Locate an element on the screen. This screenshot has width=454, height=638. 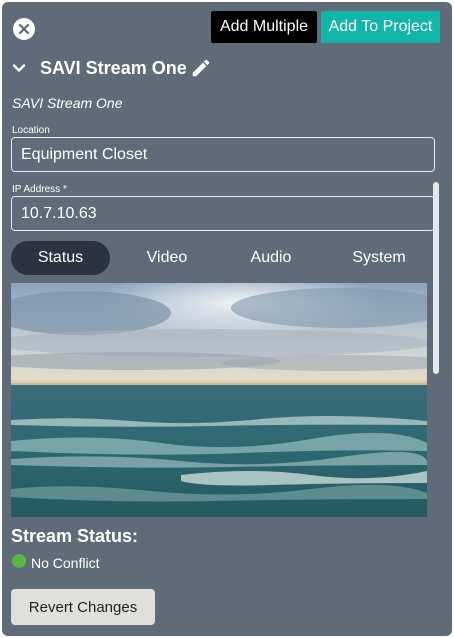
ip-address-field is located at coordinates (223, 213).